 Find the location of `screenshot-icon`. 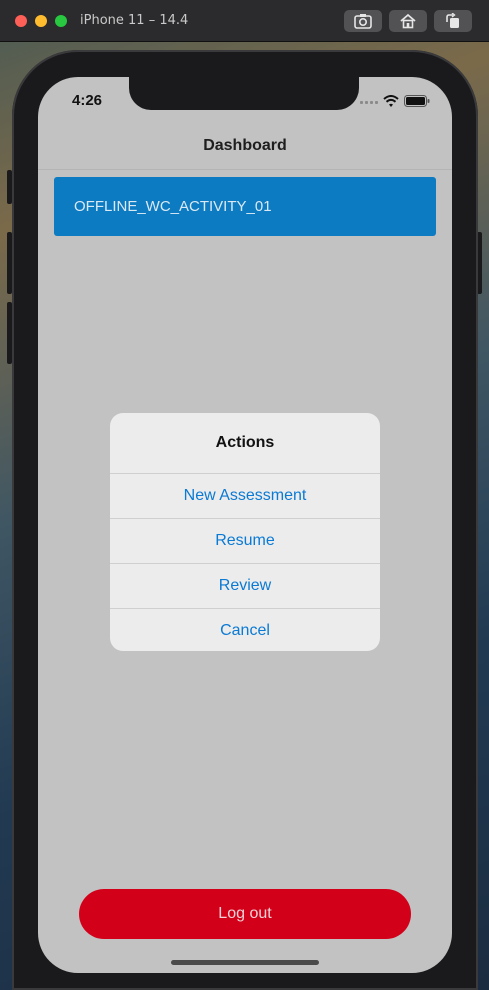

screenshot-icon is located at coordinates (363, 21).